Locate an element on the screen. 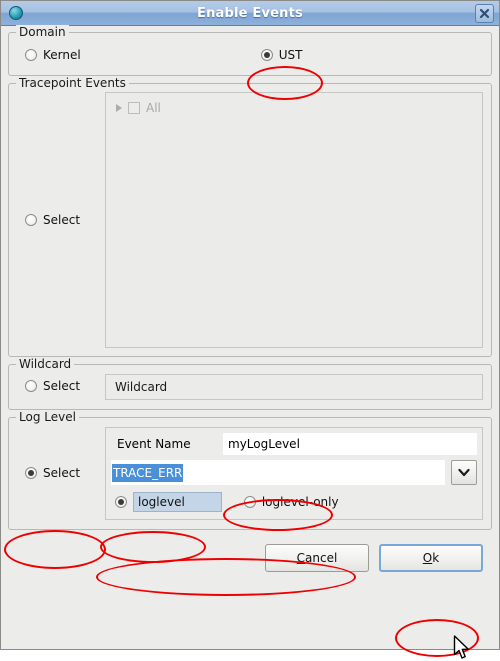 This screenshot has height=661, width=500. close-icon is located at coordinates (484, 13).